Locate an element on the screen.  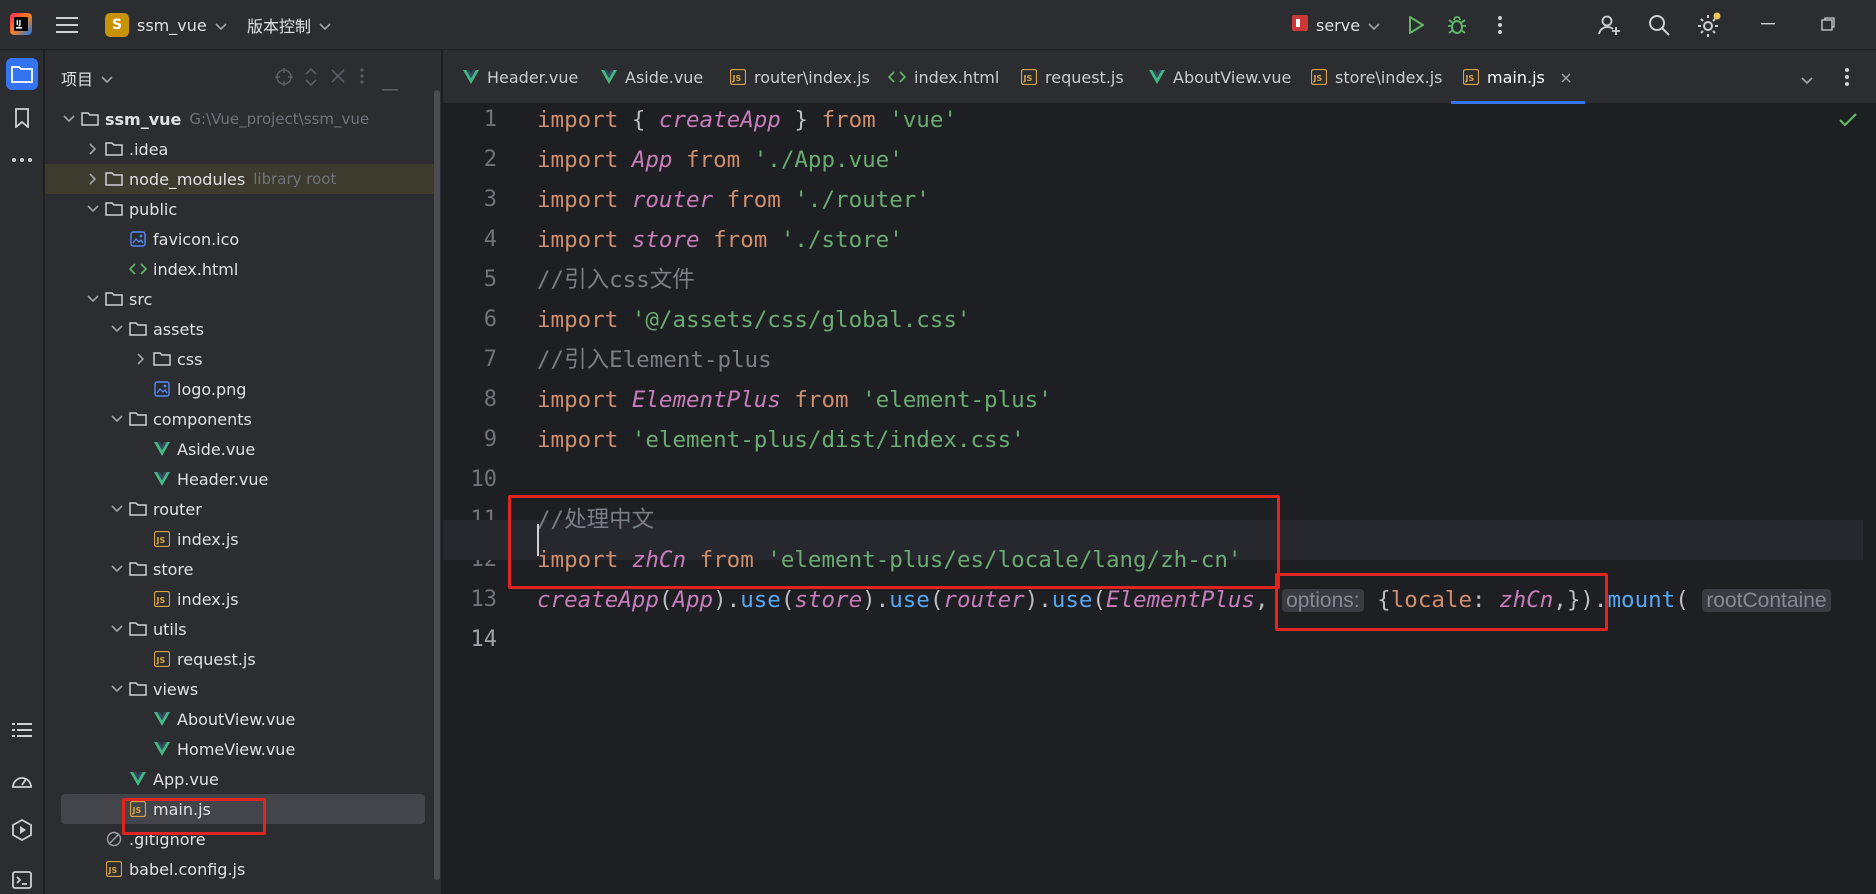
tree-item: views is located at coordinates (242, 689).